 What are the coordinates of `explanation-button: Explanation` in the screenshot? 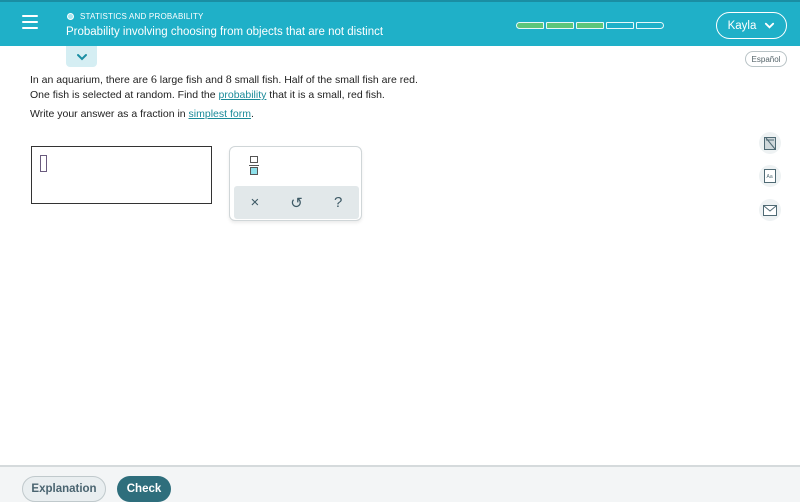 It's located at (64, 489).